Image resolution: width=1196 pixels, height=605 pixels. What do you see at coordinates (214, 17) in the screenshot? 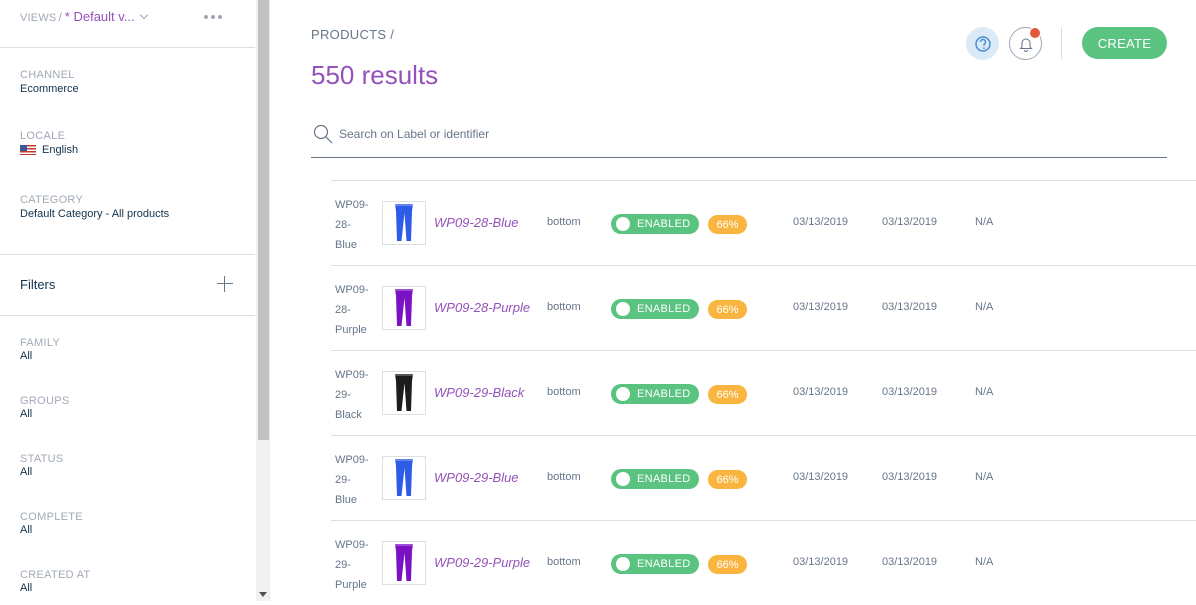
I see `more-options-icon` at bounding box center [214, 17].